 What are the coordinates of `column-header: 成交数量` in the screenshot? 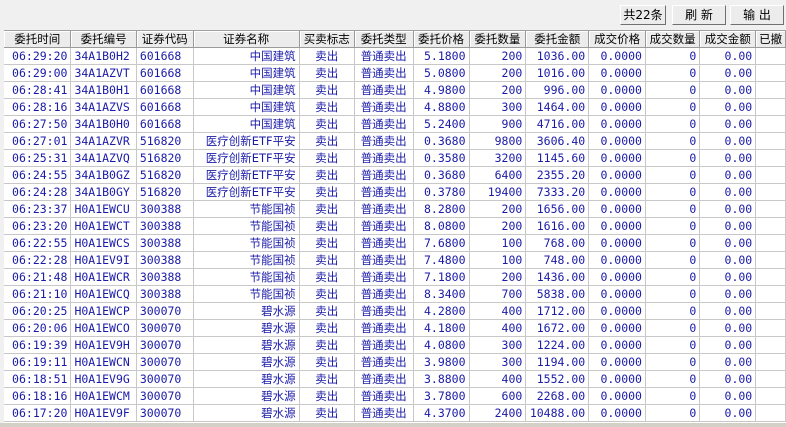 It's located at (673, 39).